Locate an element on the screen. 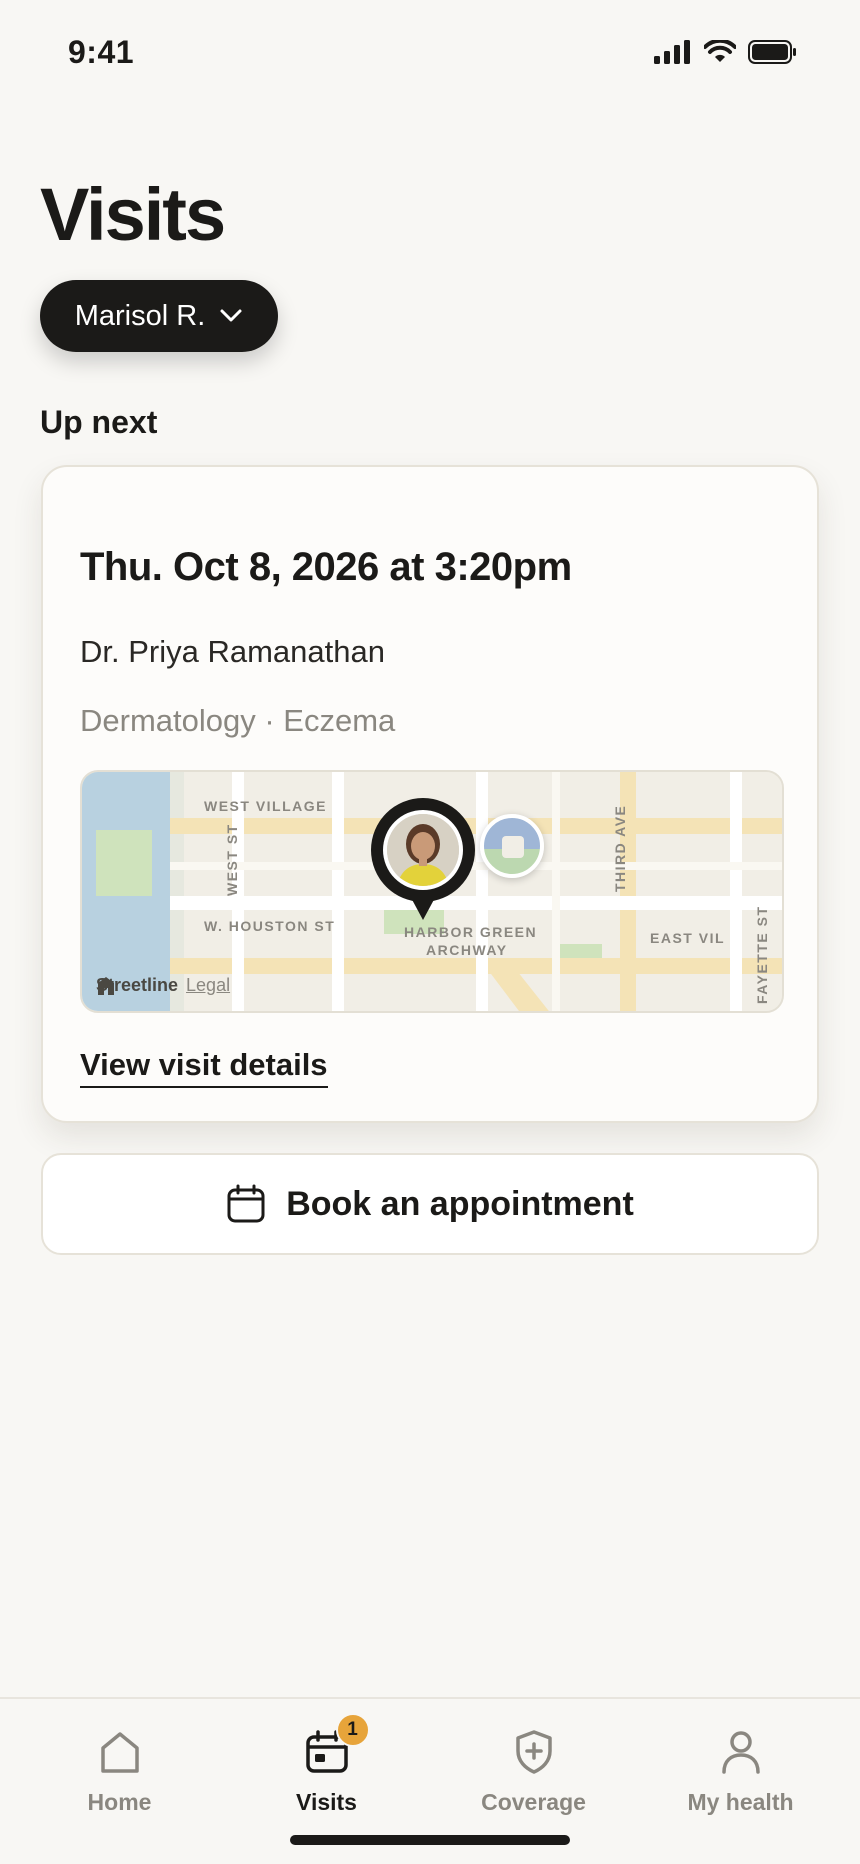 The width and height of the screenshot is (860, 1864). tab-coverage: Coverage is located at coordinates (533, 1764).